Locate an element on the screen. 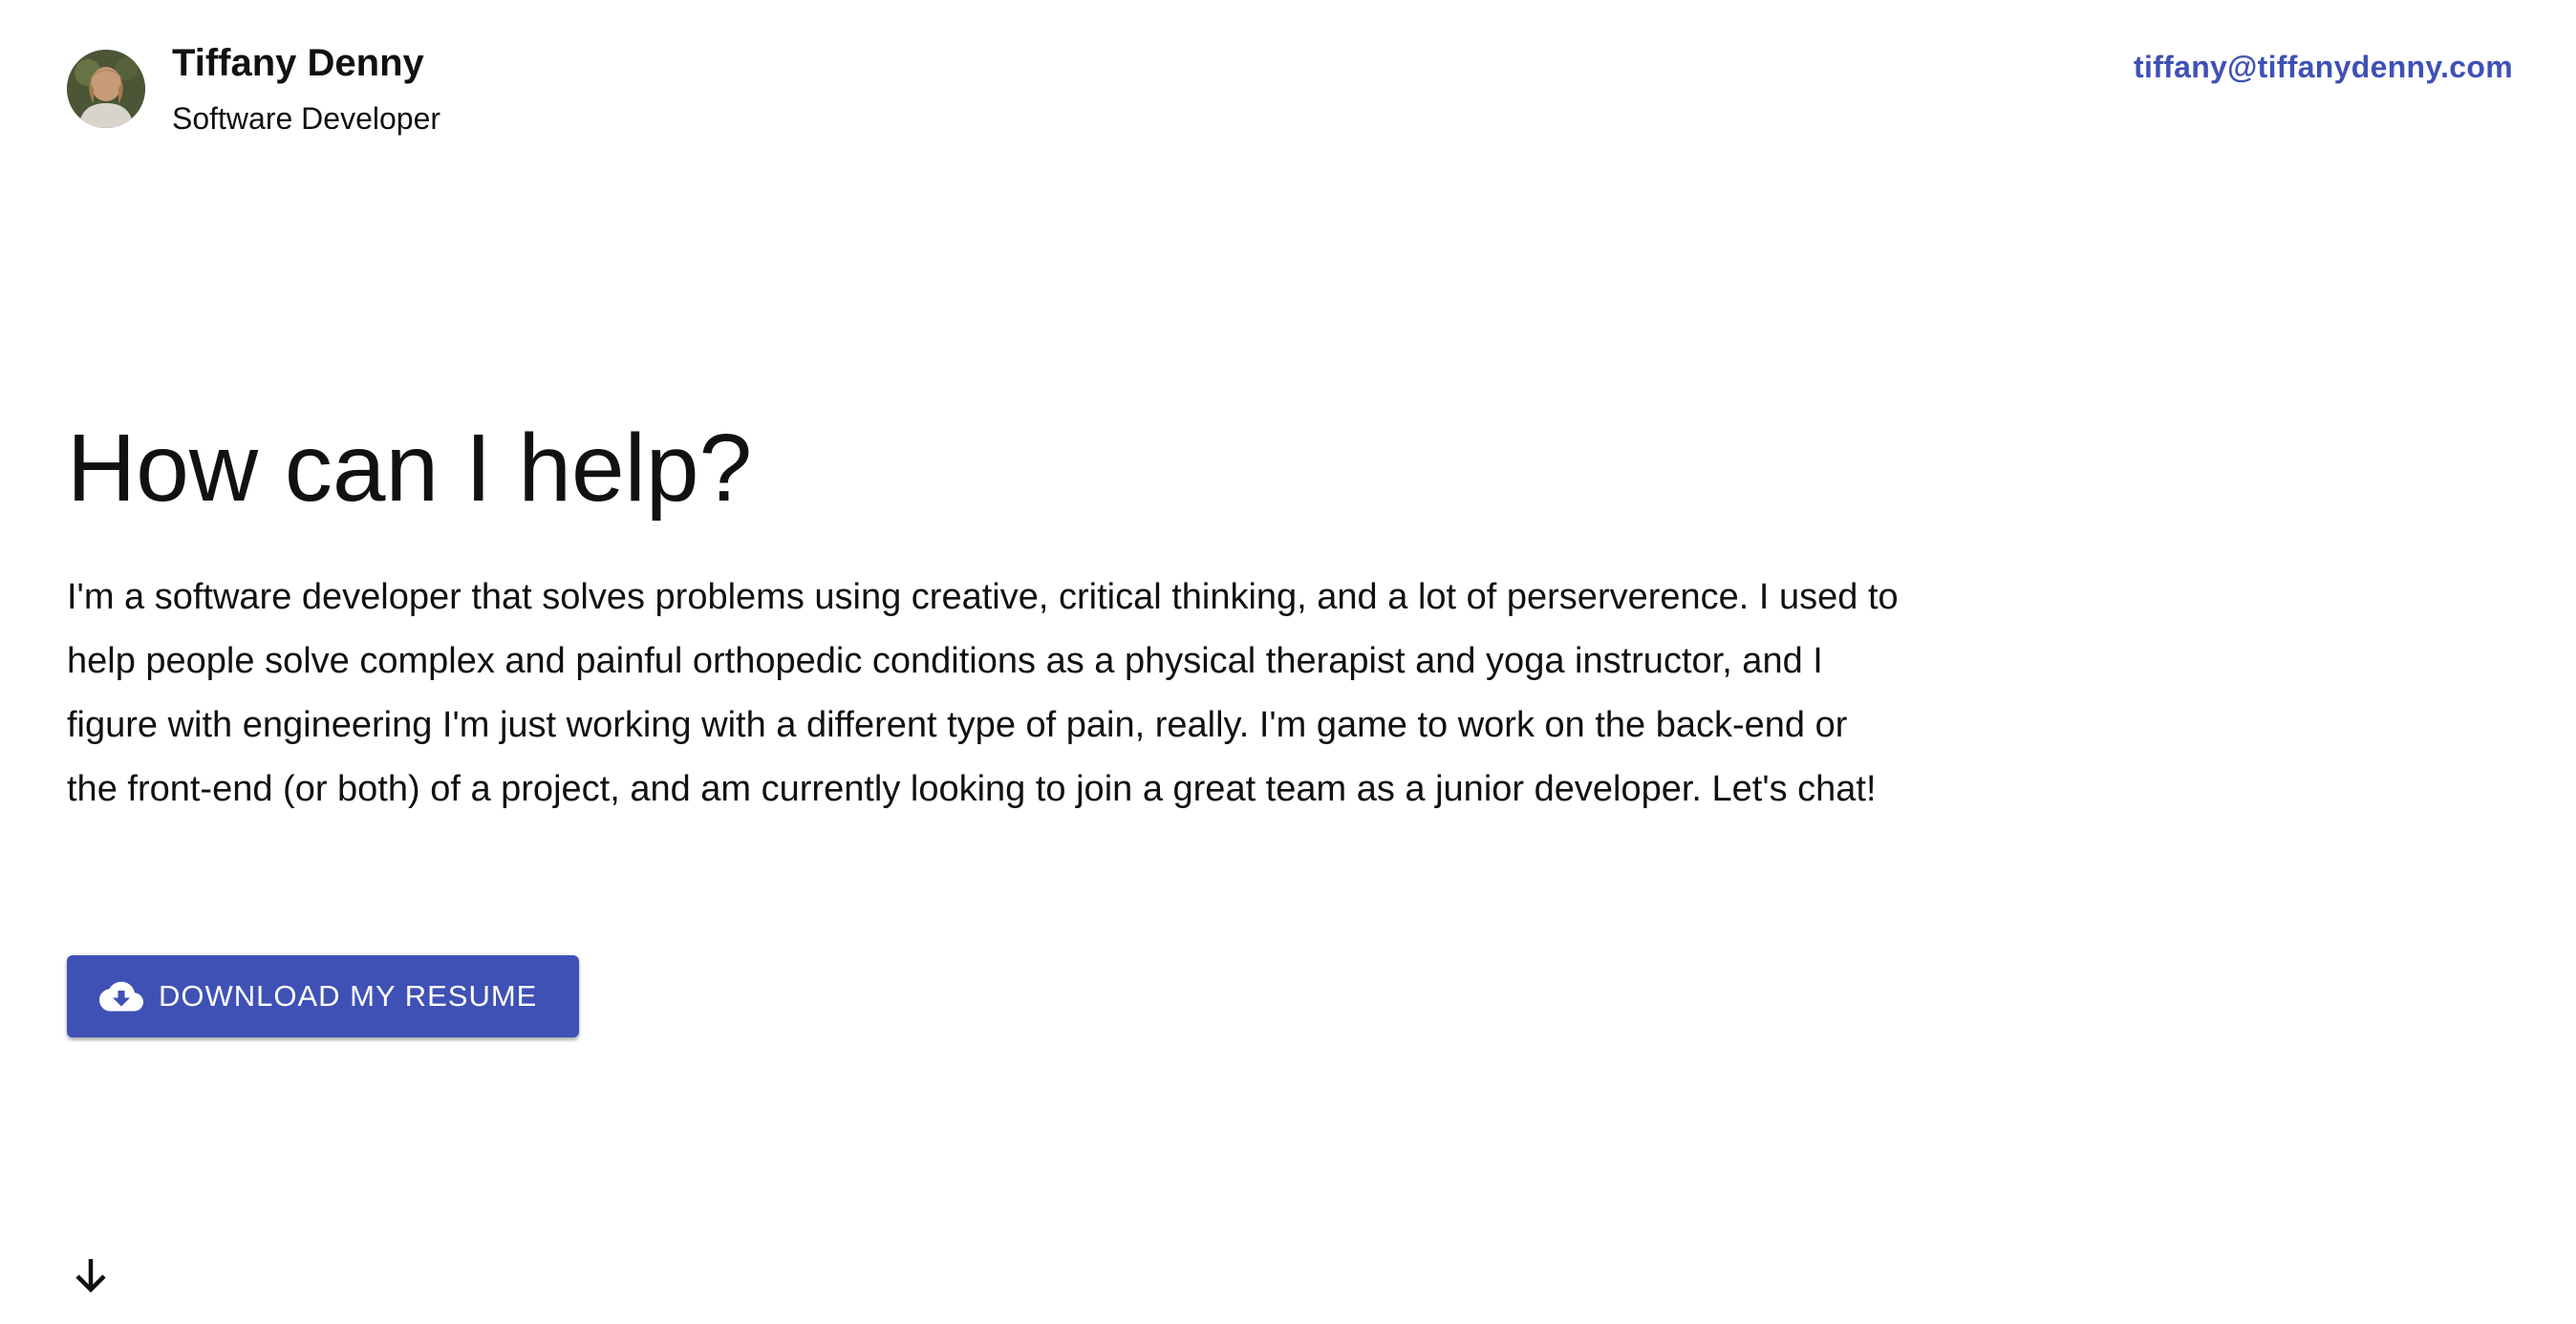 This screenshot has height=1324, width=2576. download-resume-label: Download My Resume is located at coordinates (348, 996).